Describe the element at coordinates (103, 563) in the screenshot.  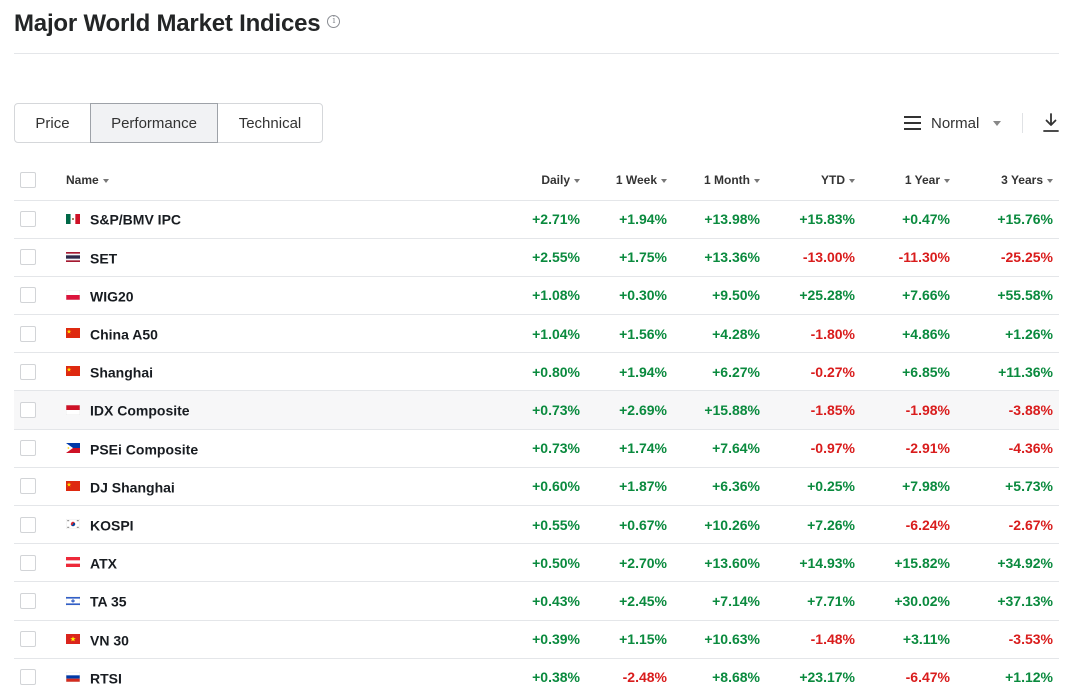
I see `index-name-link: ATX` at that location.